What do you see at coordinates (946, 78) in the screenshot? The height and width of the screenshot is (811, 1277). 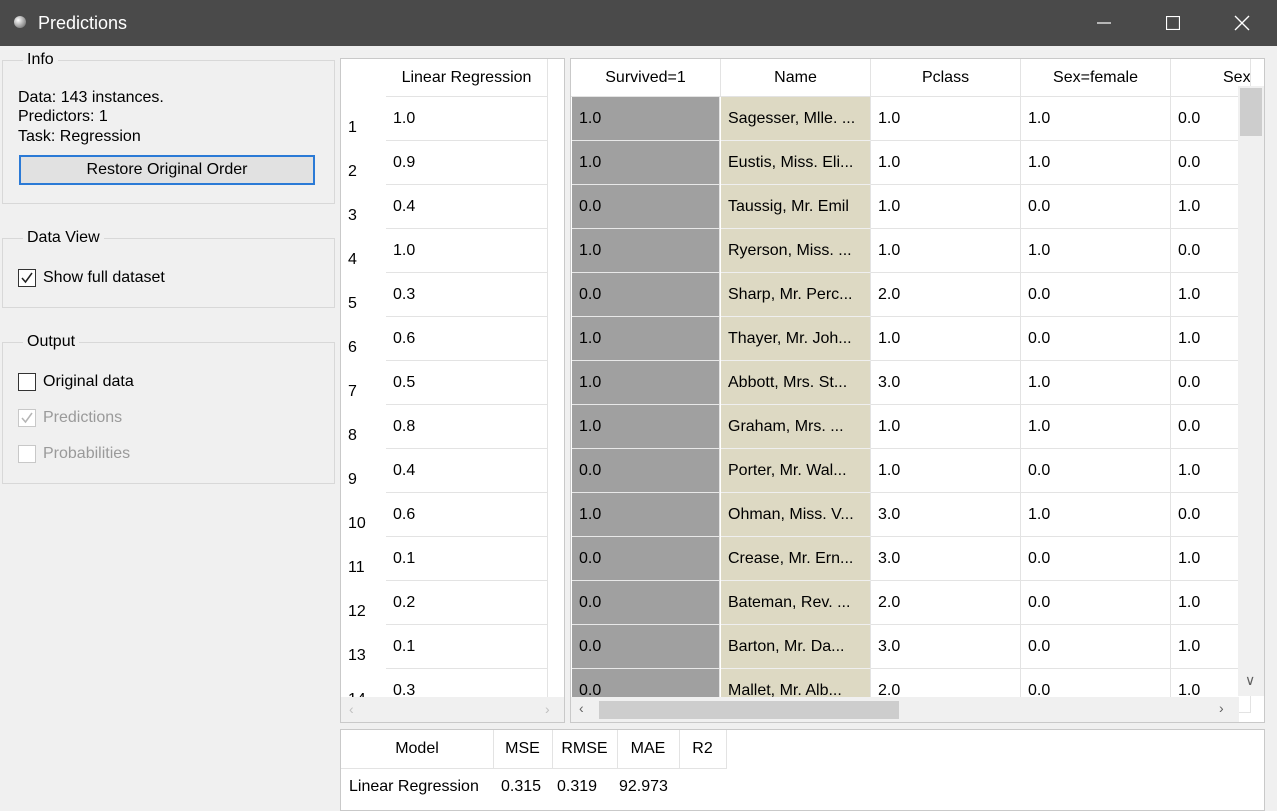 I see `pclass-column-header: Pclass` at bounding box center [946, 78].